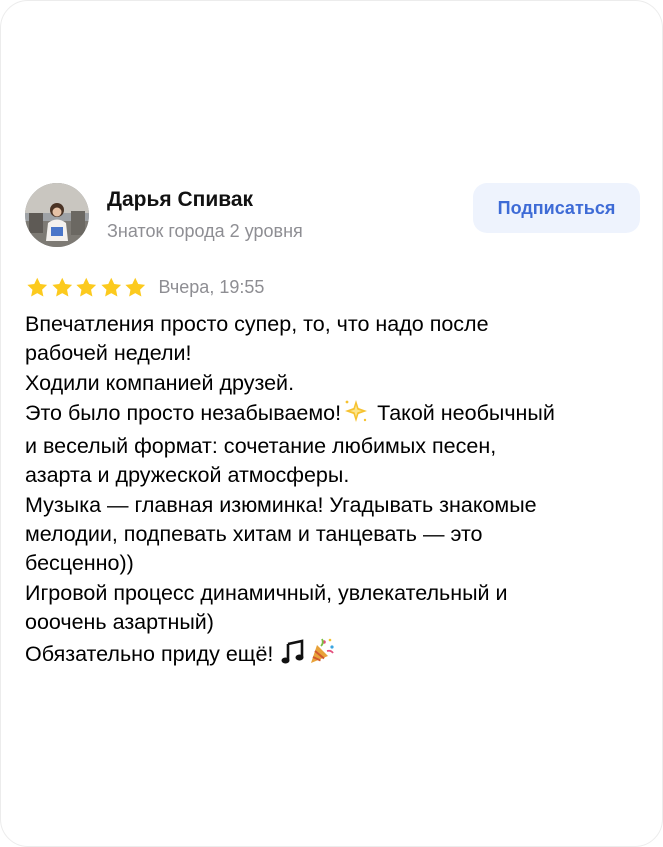  I want to click on subscribe-button: Подписаться, so click(556, 208).